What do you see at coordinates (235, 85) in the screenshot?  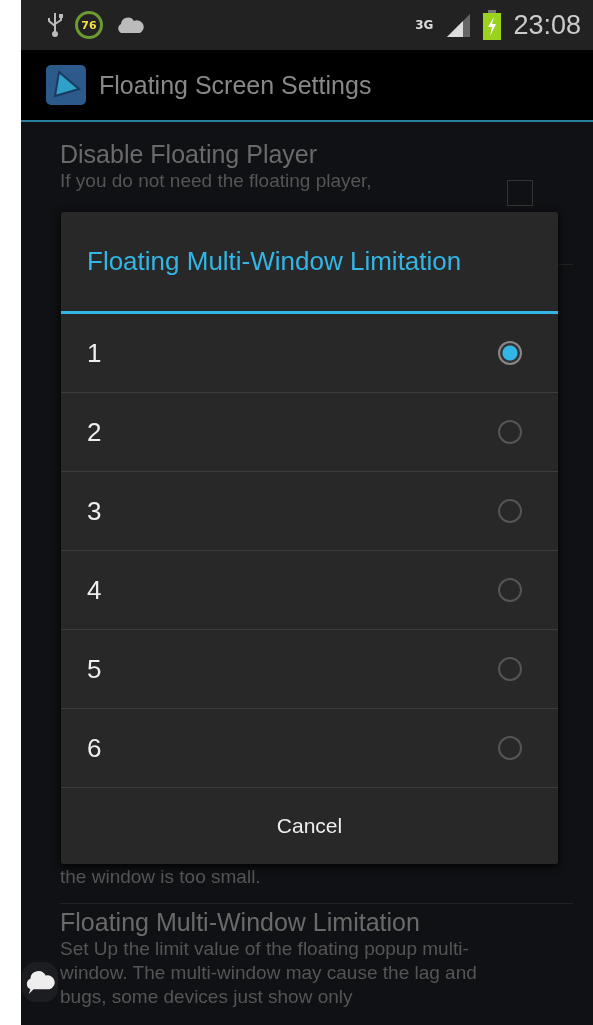 I see `screen-title: Floating Screen Settings` at bounding box center [235, 85].